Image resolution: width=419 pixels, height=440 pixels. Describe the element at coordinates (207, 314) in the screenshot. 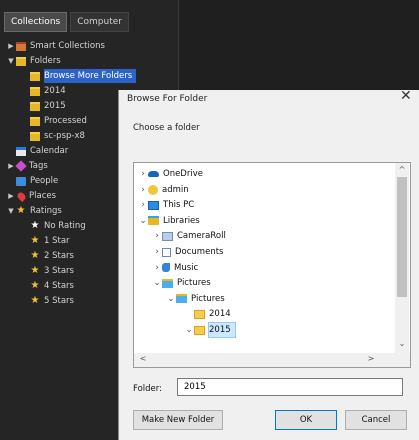

I see `folder-tree-item: 2014` at that location.